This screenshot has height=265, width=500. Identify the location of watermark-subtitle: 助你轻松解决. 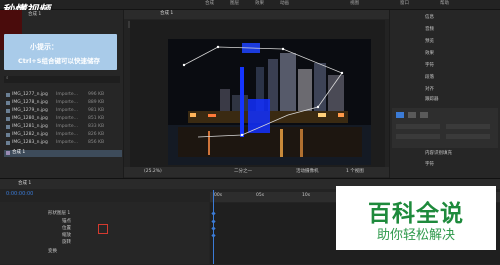
(415, 235).